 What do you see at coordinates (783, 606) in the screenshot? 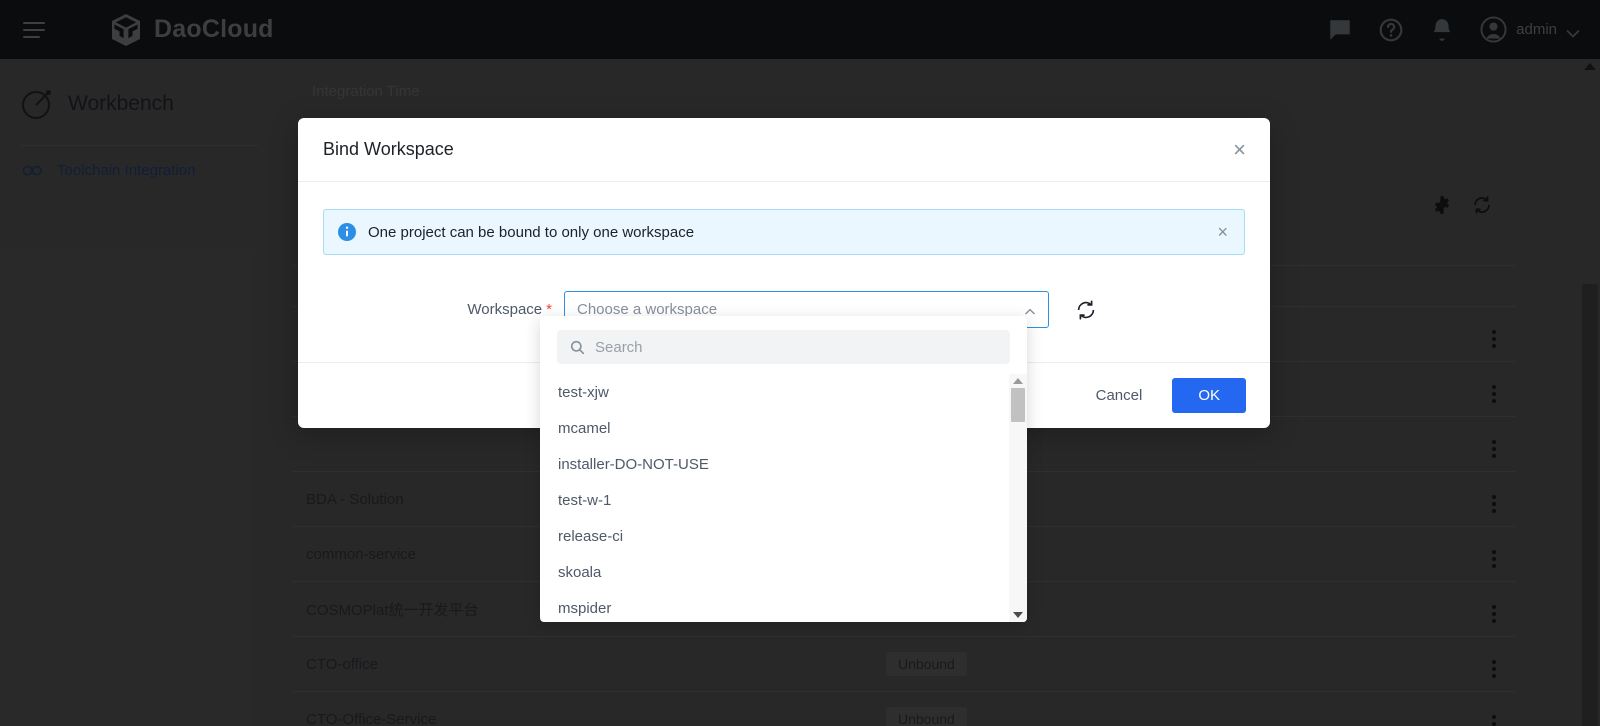
I see `dropdown-option: mspider` at bounding box center [783, 606].